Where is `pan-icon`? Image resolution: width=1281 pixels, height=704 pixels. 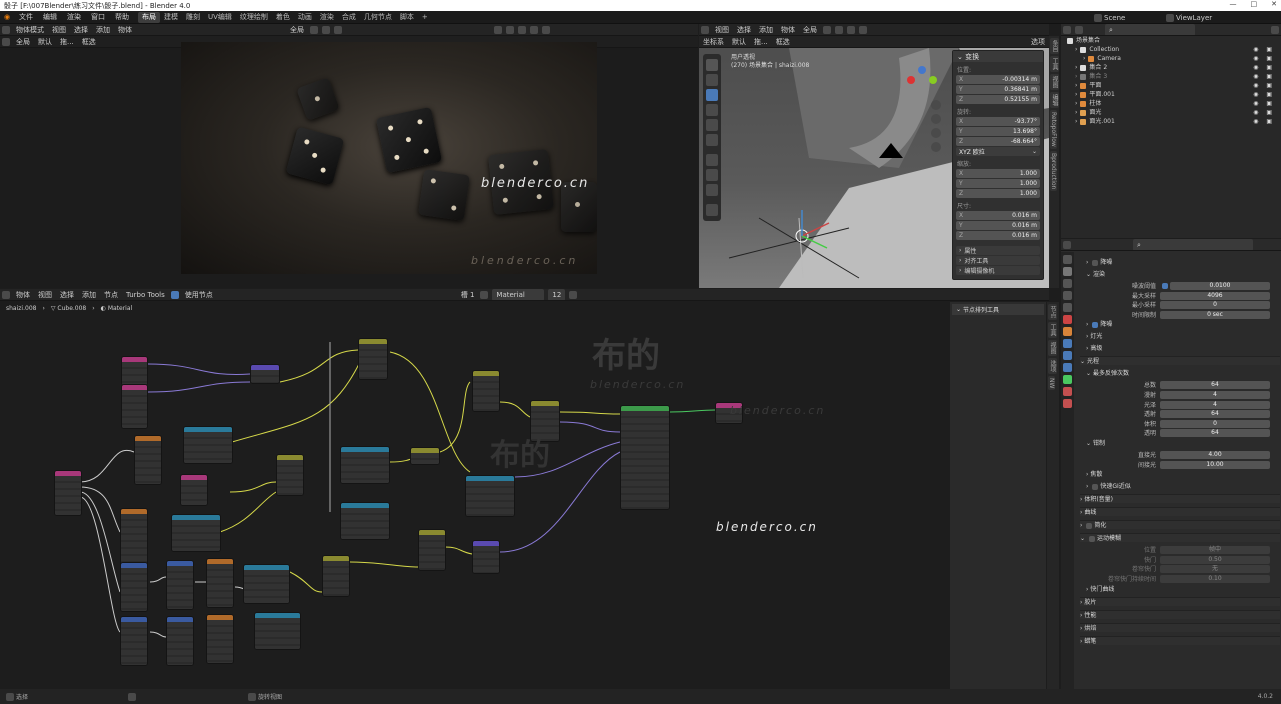 pan-icon is located at coordinates (936, 119).